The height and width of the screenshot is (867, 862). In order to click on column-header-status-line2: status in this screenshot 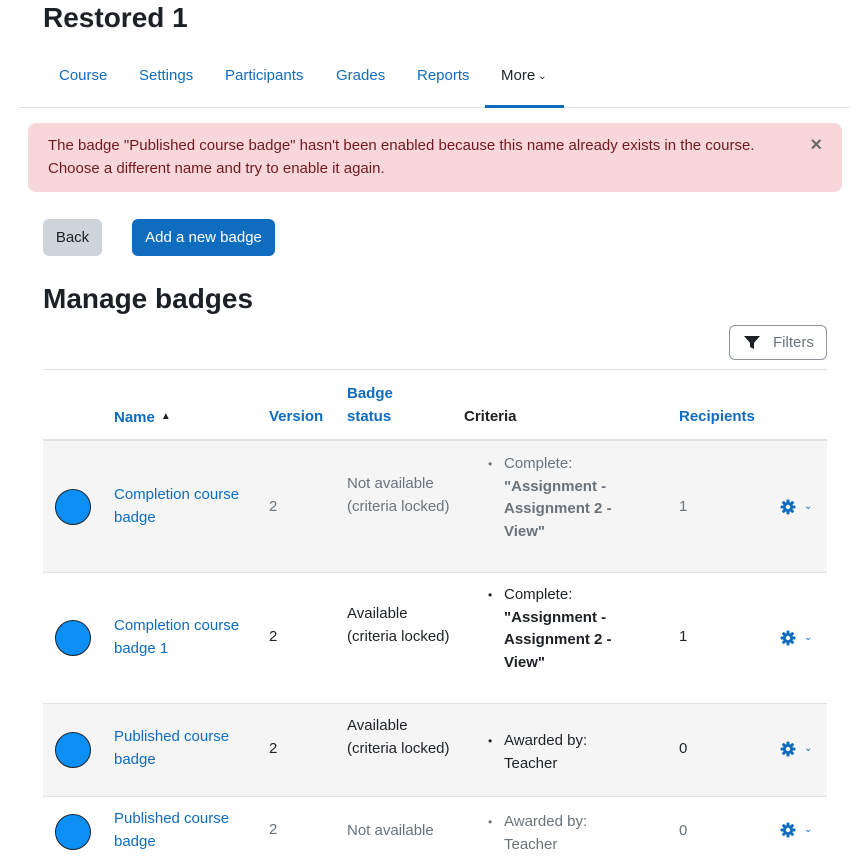, I will do `click(369, 416)`.